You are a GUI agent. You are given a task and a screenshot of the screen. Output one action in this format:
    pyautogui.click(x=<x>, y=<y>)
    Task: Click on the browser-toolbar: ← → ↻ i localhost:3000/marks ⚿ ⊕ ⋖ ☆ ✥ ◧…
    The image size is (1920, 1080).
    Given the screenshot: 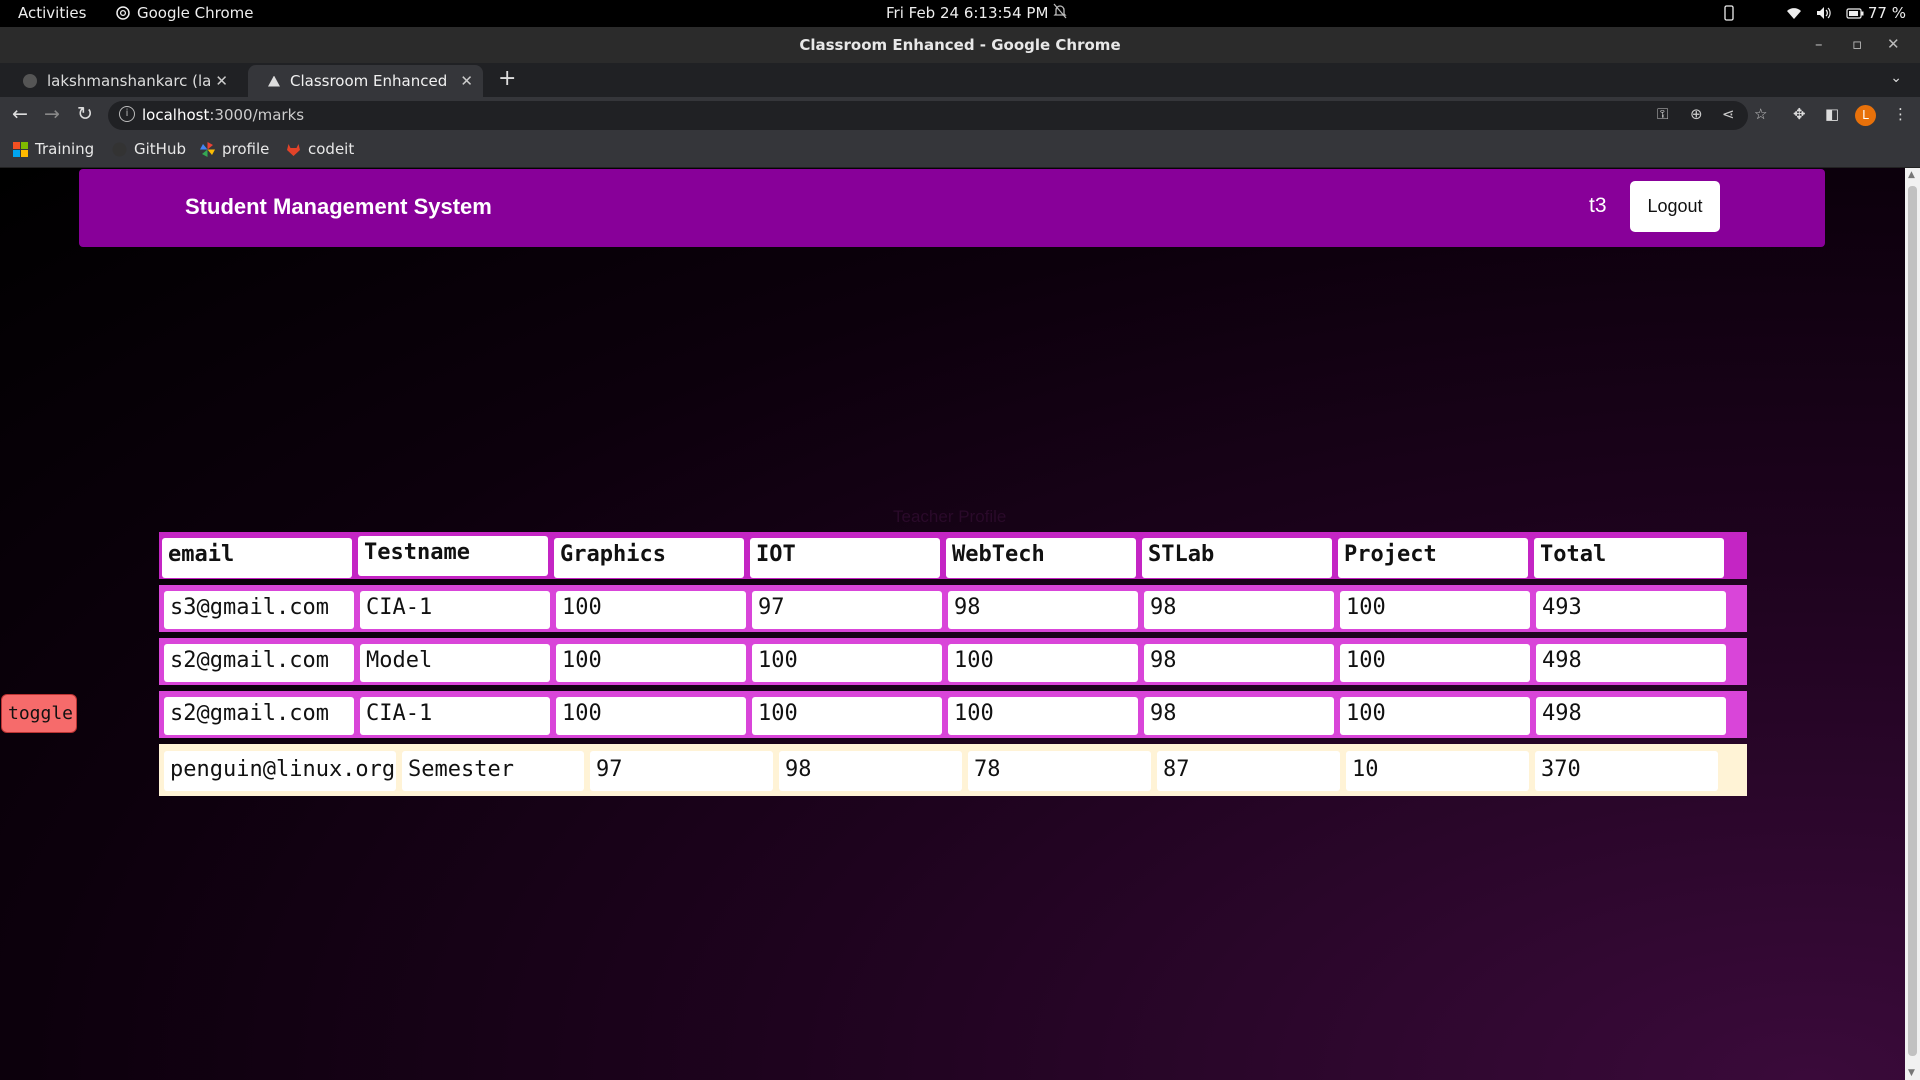 What is the action you would take?
    pyautogui.click(x=960, y=115)
    